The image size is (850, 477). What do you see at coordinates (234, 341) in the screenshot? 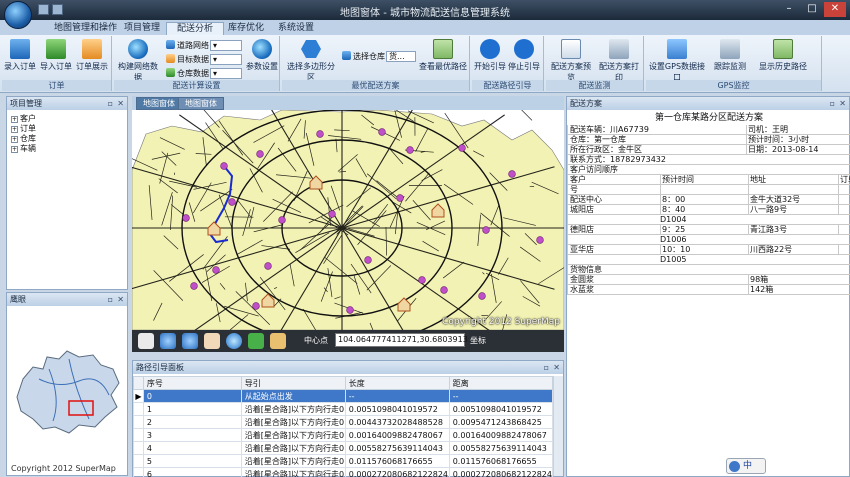
I see `full-extent-globe-icon` at bounding box center [234, 341].